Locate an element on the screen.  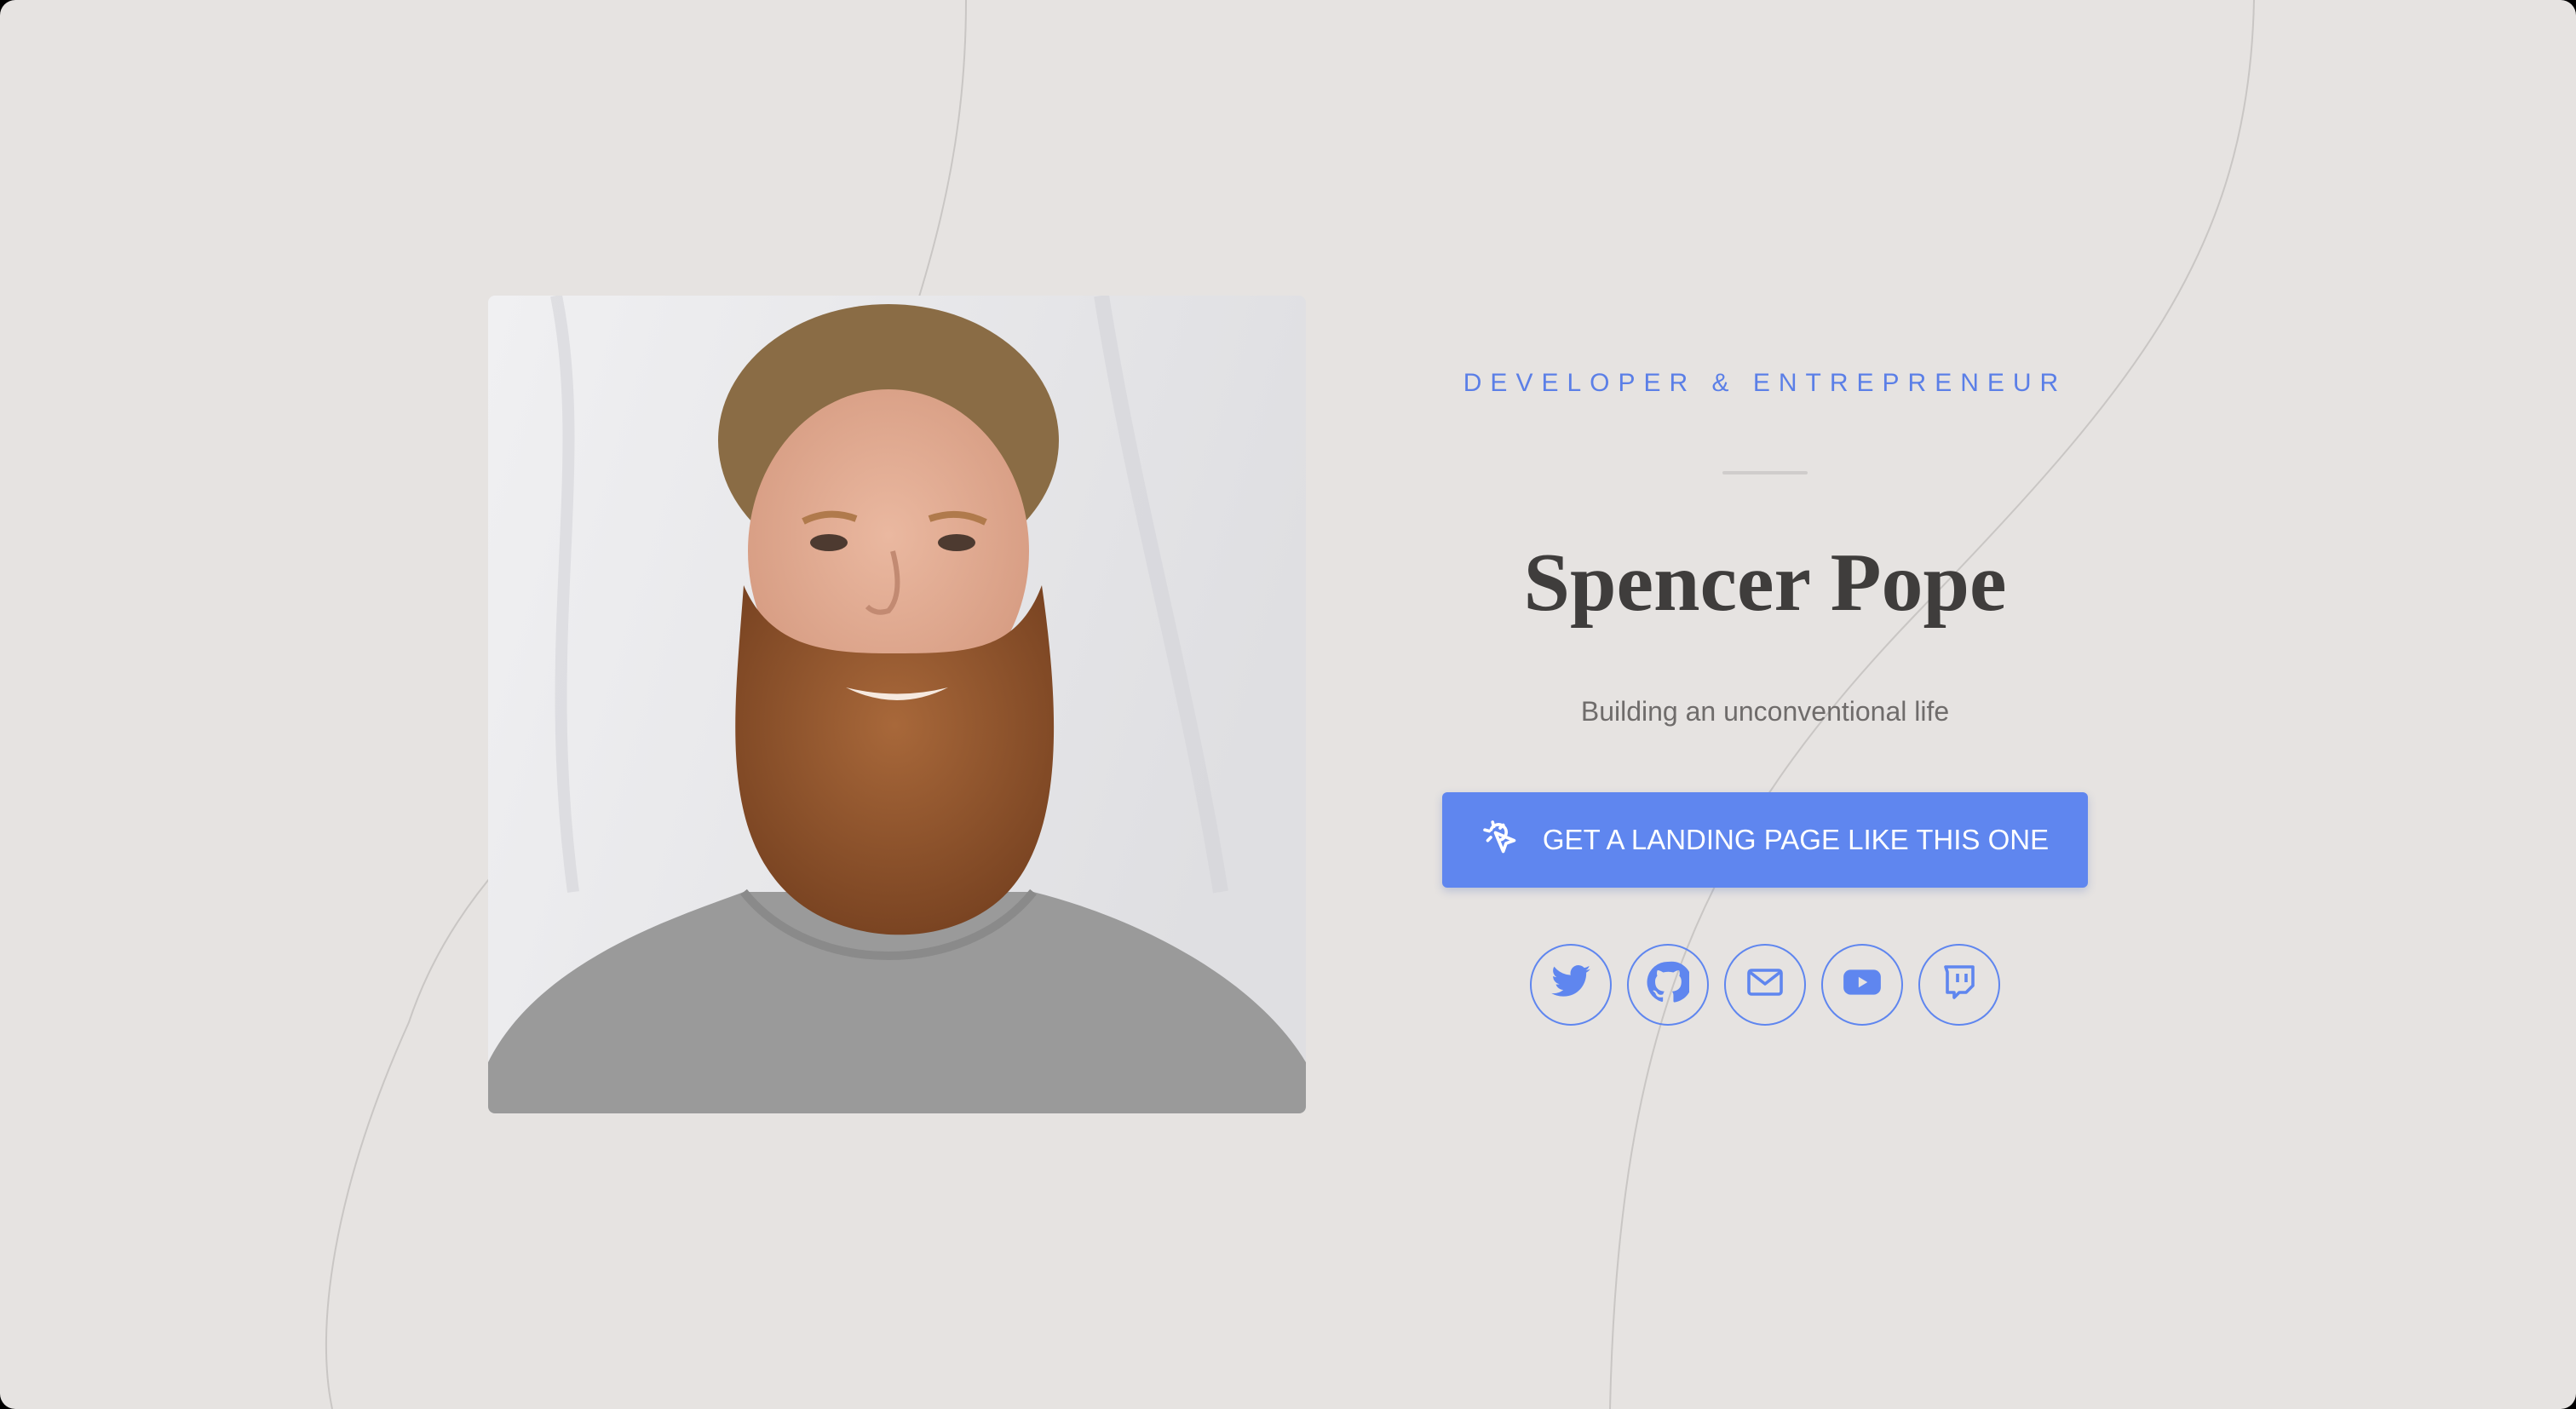
cursor-click-icon is located at coordinates (1500, 839).